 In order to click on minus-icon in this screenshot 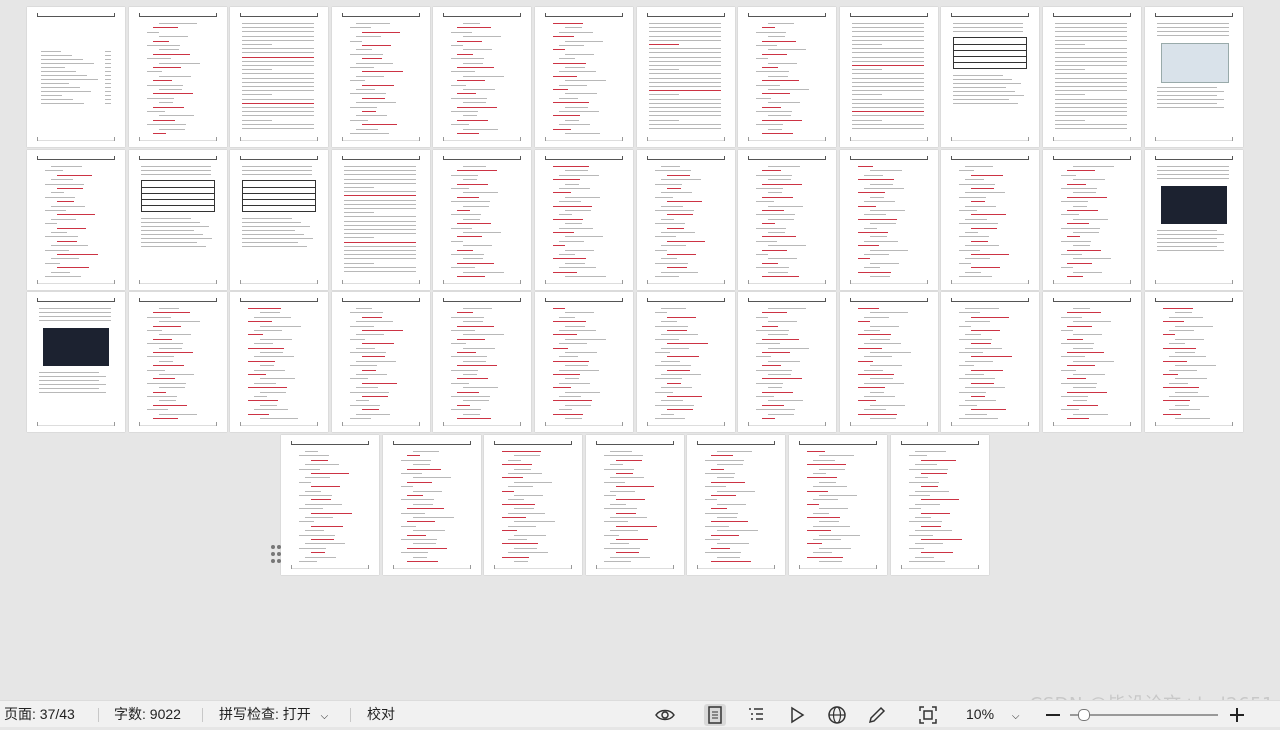, I will do `click(1053, 715)`.